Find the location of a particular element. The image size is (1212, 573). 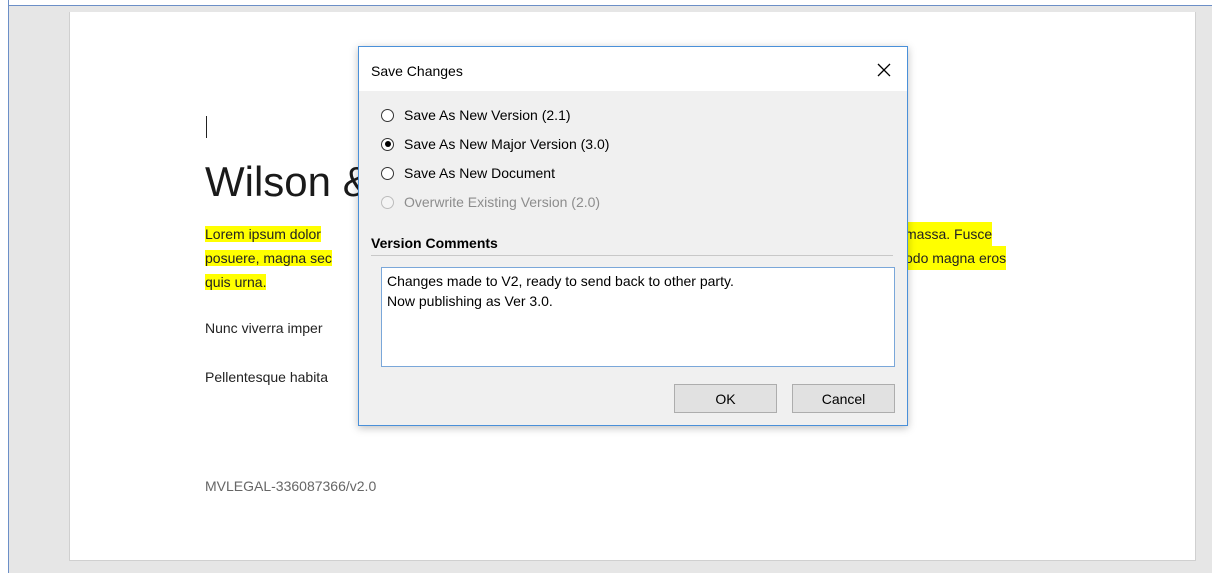

document-footer-id: MVLEGAL-336087366/v2.0 is located at coordinates (291, 486).